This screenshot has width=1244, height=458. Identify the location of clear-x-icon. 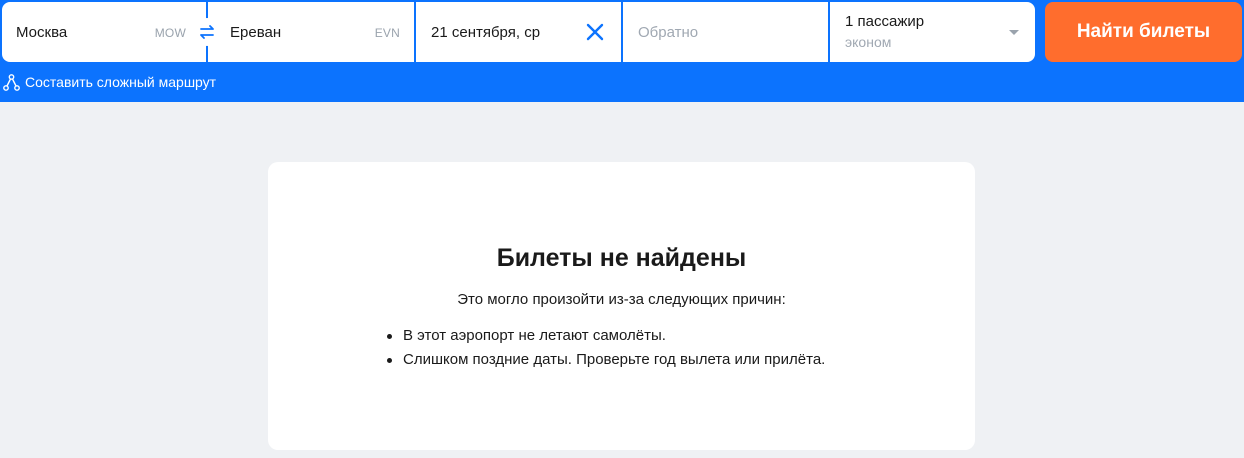
(595, 32).